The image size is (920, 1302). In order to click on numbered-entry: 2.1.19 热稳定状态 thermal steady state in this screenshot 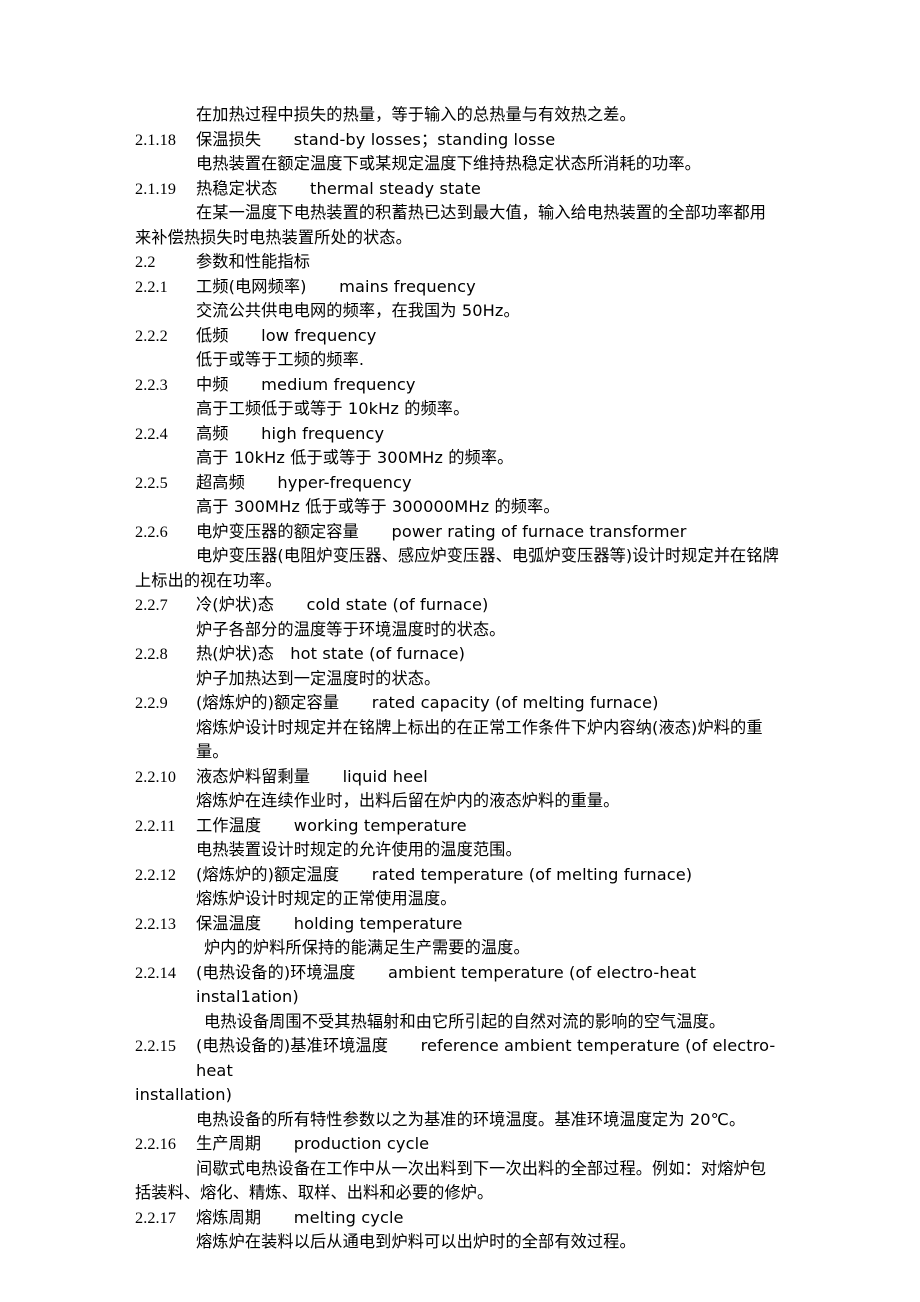, I will do `click(461, 189)`.